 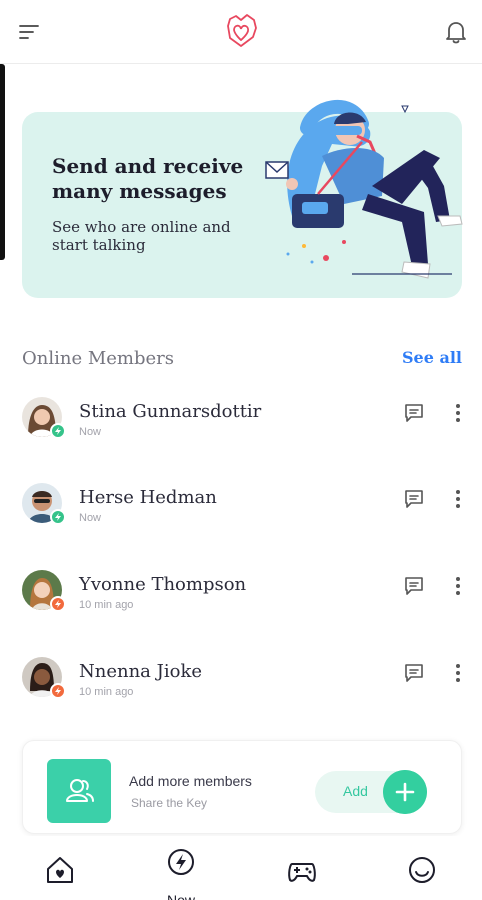 What do you see at coordinates (245, 513) in the screenshot?
I see `member-row: Herse Hedman Now` at bounding box center [245, 513].